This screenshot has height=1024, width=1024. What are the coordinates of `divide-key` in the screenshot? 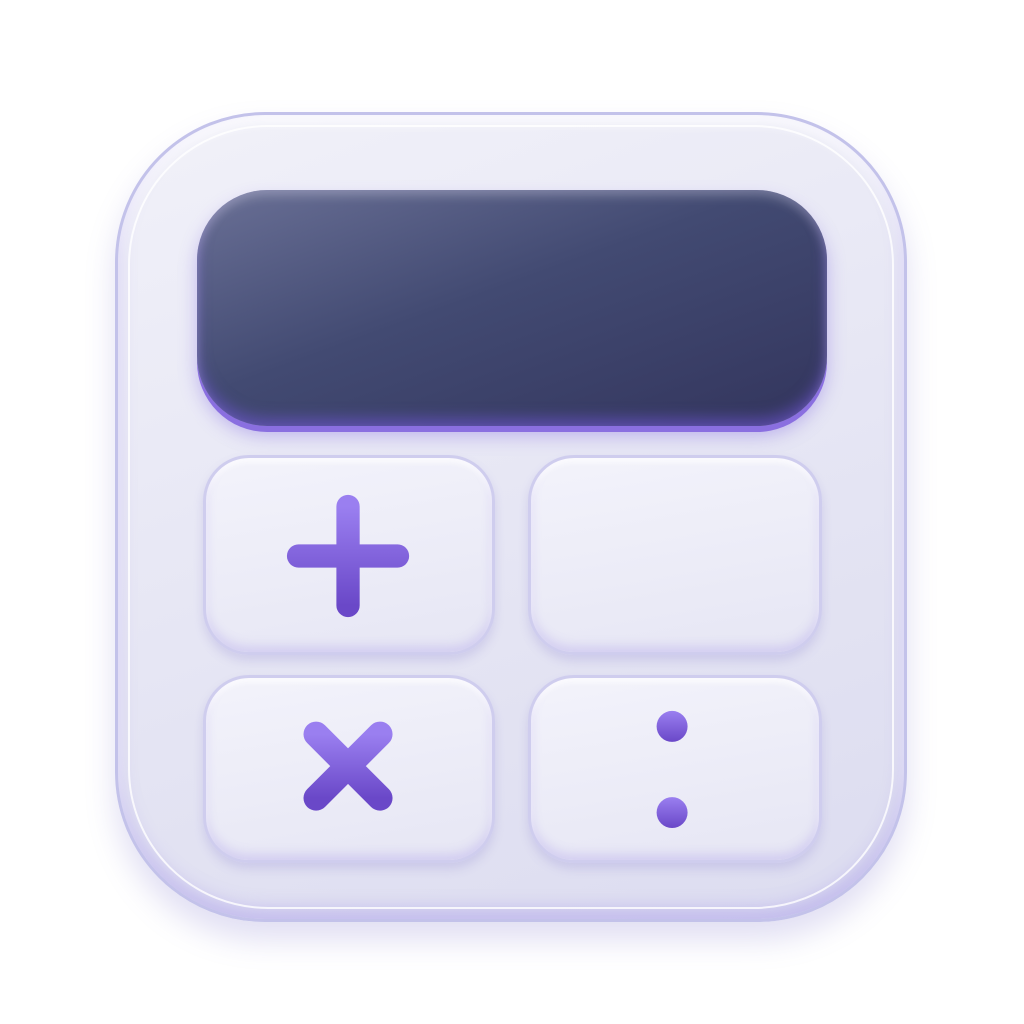 It's located at (675, 769).